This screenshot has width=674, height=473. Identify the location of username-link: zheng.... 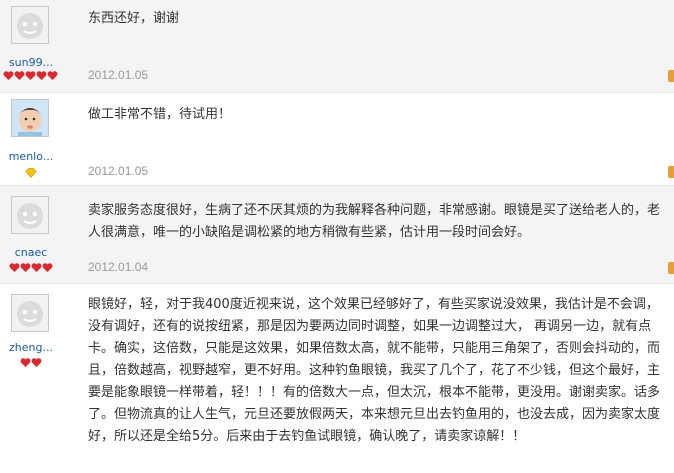
(31, 347).